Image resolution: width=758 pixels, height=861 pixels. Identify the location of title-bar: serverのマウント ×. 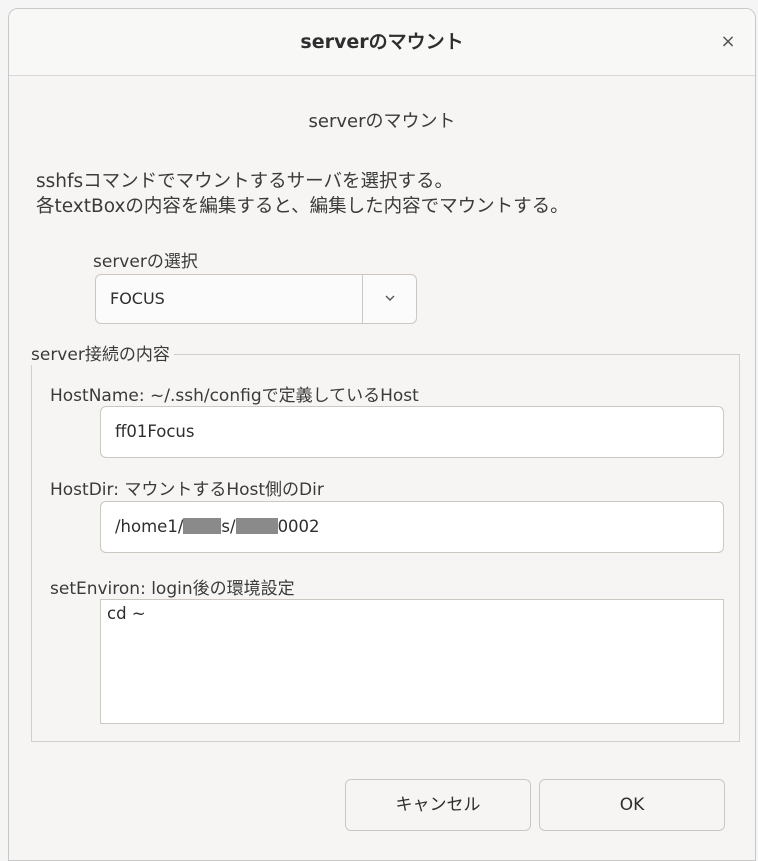
(382, 42).